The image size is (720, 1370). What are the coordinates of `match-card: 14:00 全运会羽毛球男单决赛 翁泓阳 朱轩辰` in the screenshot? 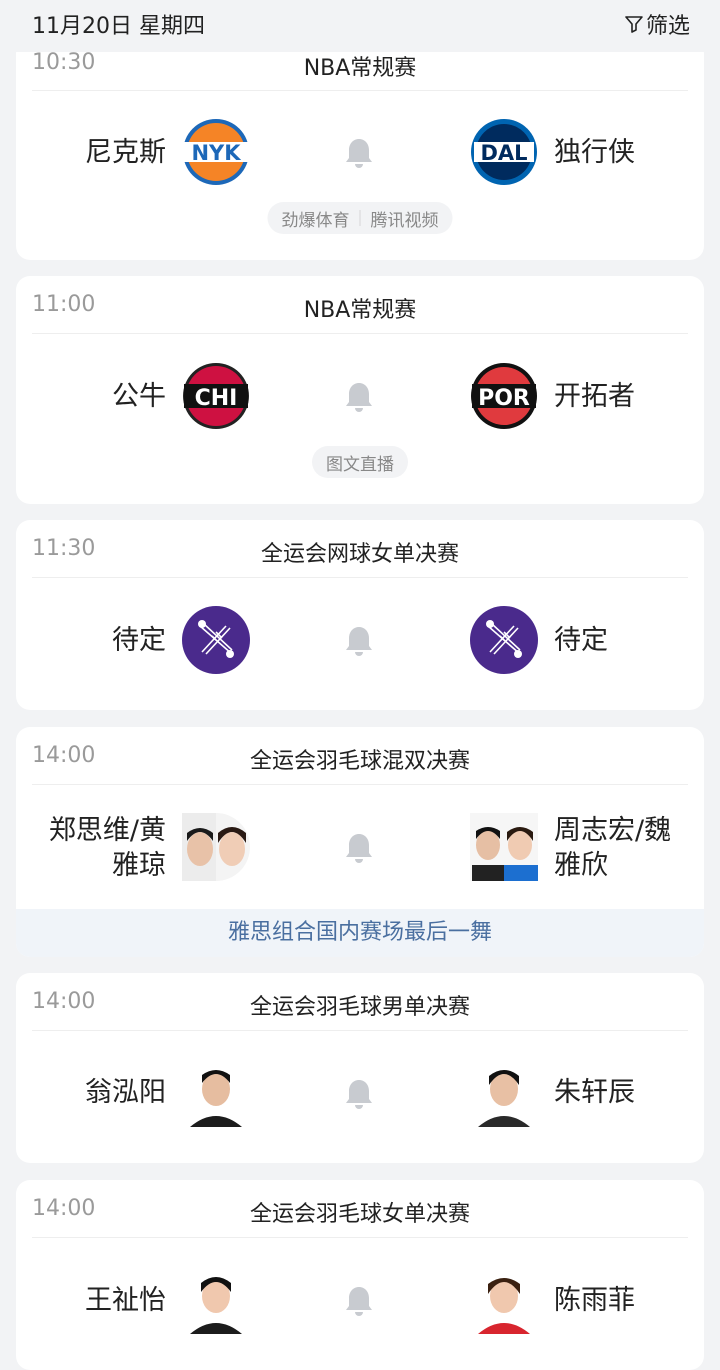 It's located at (360, 1068).